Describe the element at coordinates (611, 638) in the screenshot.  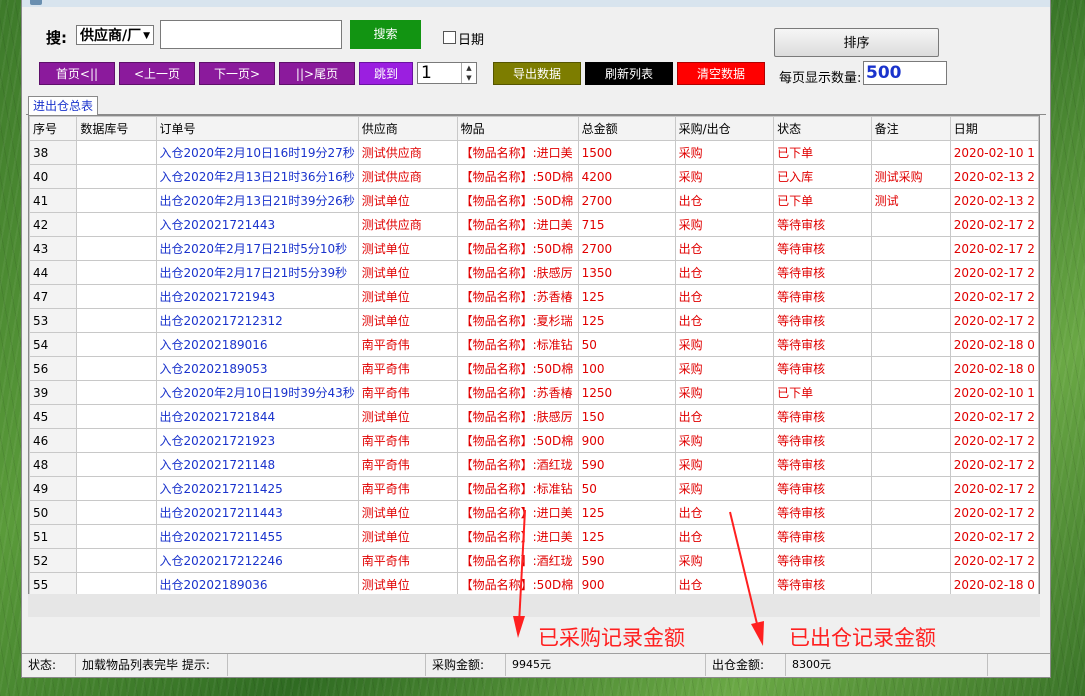
I see `annotation-purchase: 已采购记录金额` at that location.